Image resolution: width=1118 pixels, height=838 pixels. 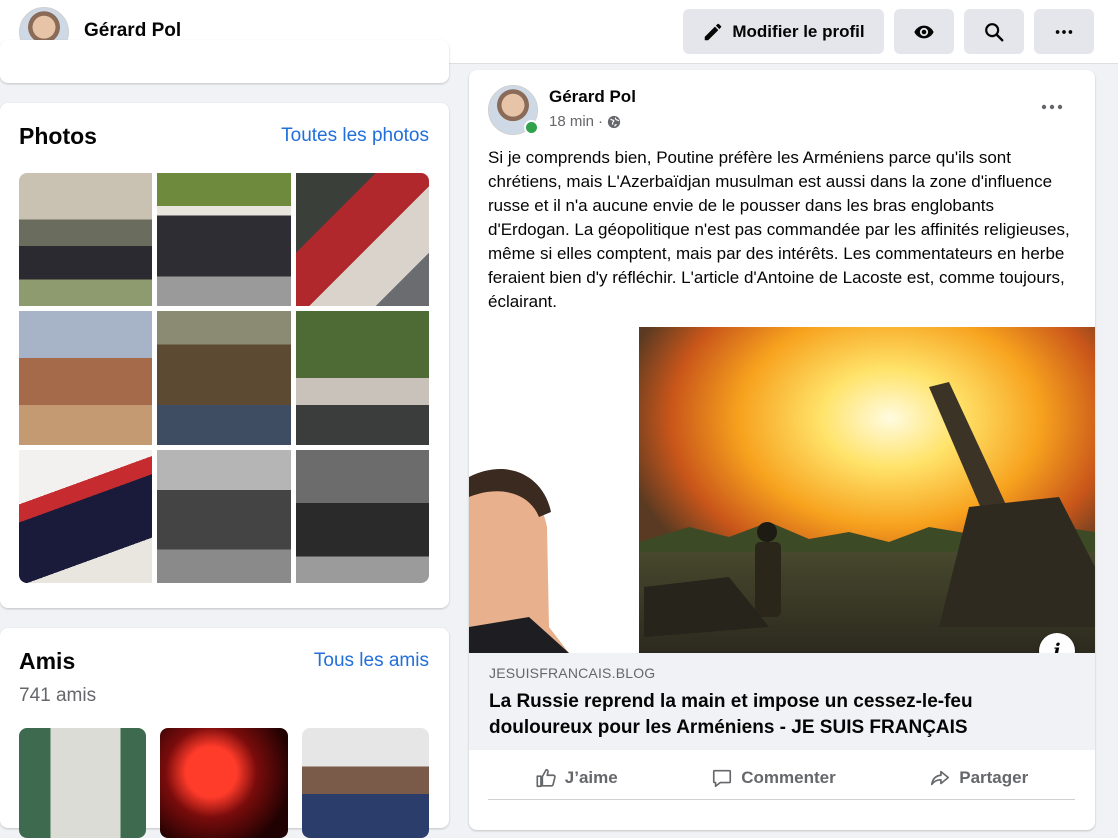 I want to click on comment-icon, so click(x=722, y=778).